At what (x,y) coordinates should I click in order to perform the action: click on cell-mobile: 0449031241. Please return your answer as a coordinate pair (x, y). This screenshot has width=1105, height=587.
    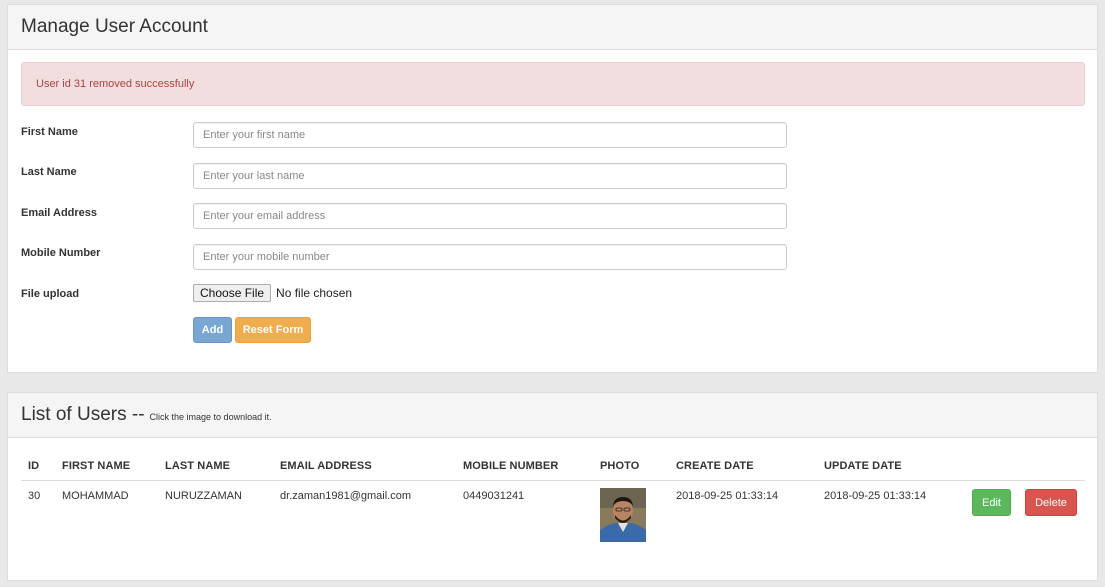
    Looking at the image, I should click on (494, 496).